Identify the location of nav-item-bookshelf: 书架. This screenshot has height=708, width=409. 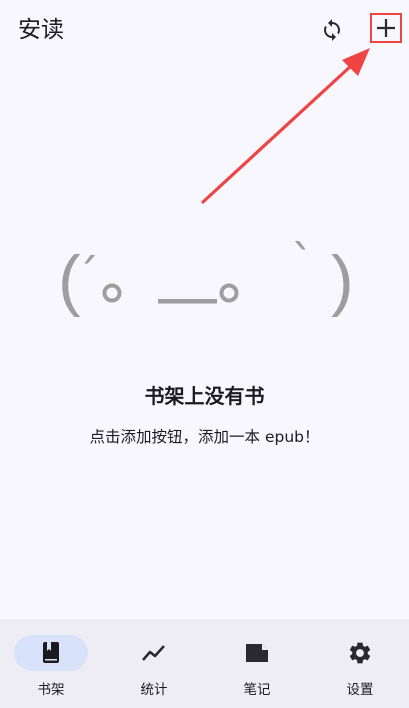
(51, 663).